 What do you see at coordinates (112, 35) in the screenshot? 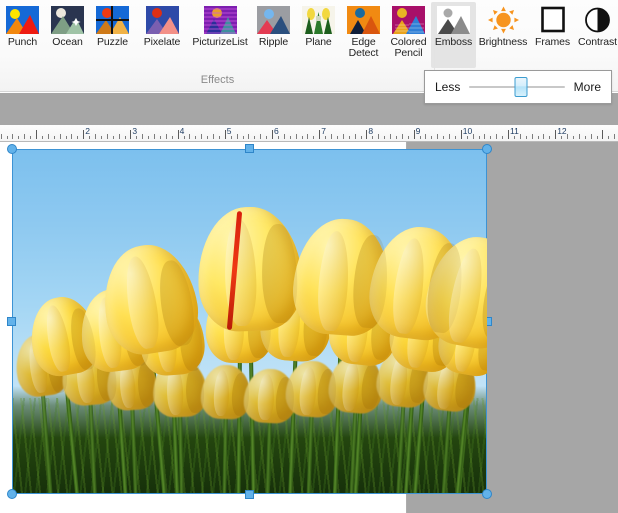
I see `effect-button-puzzle: Puzzle` at bounding box center [112, 35].